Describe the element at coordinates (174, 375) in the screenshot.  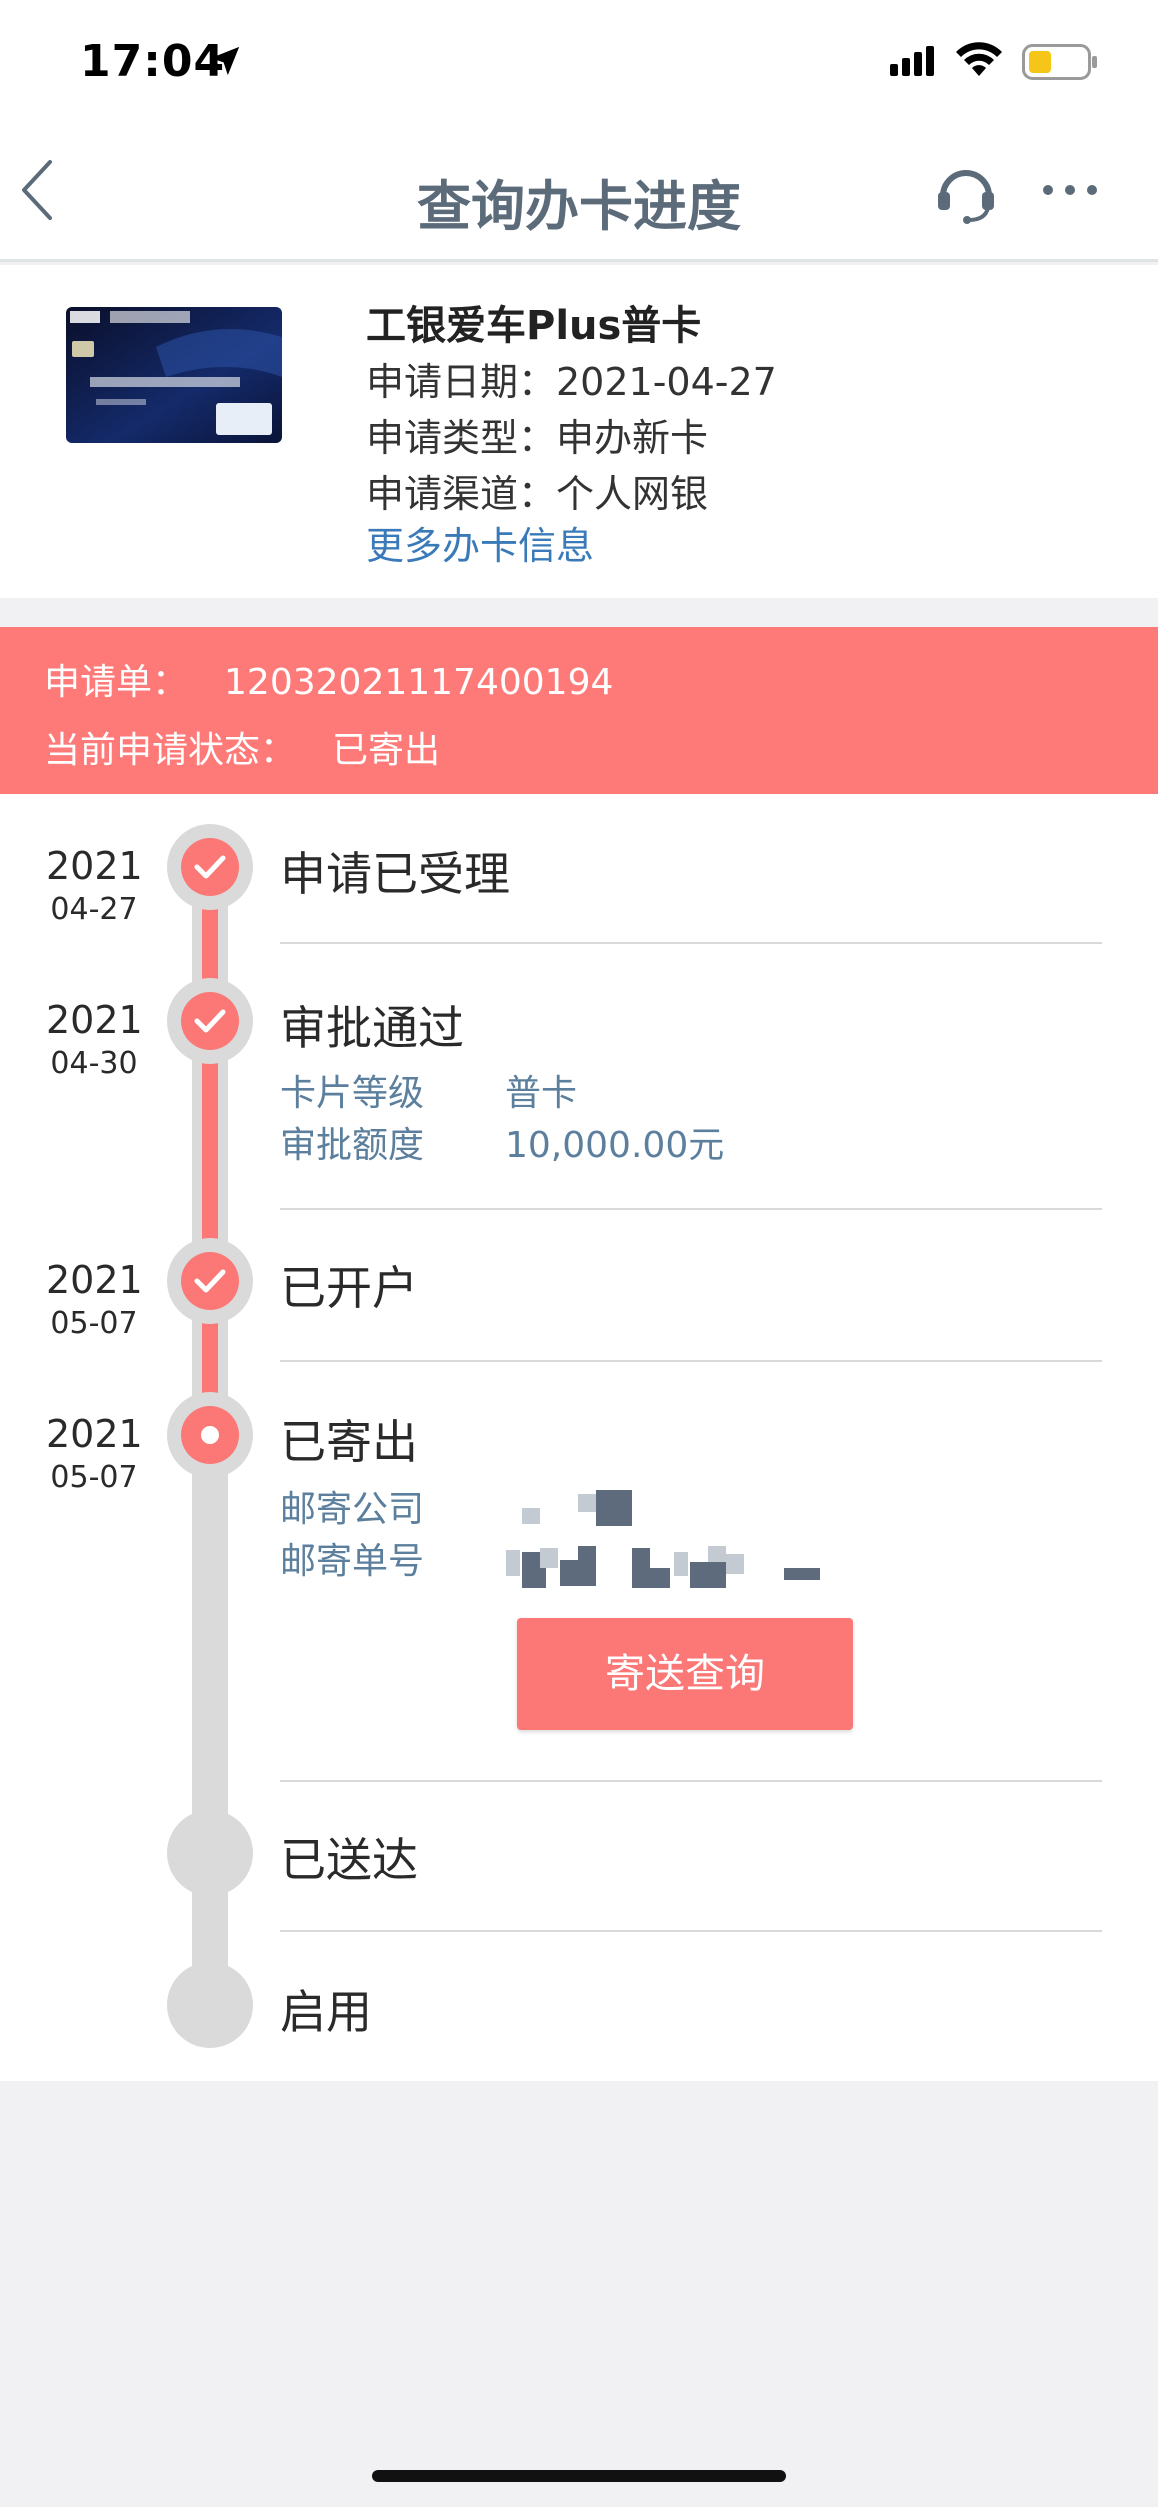
I see `credit-card-image` at that location.